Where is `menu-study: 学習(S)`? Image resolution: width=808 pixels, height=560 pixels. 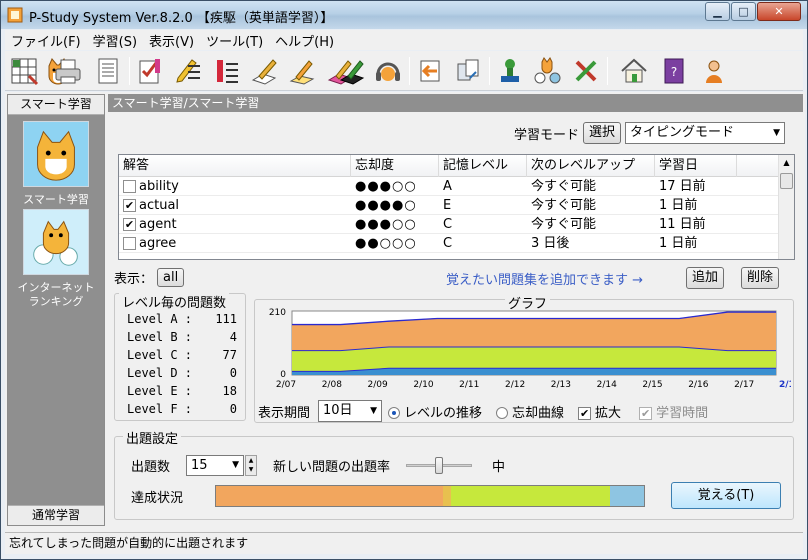
menu-study: 学習(S) is located at coordinates (115, 40).